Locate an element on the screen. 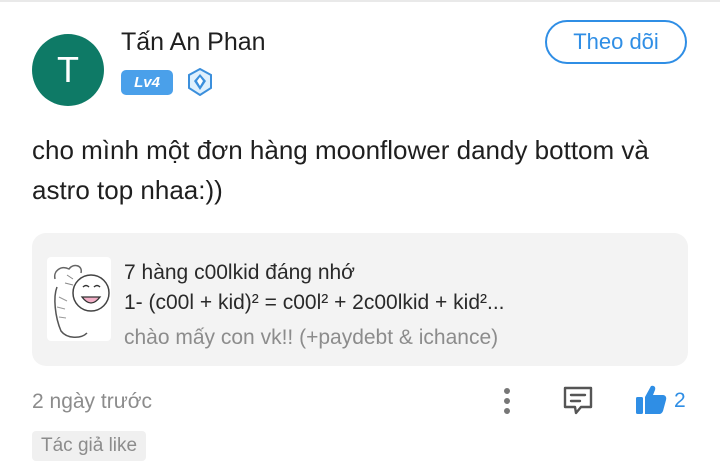 This screenshot has height=465, width=720. diamond-rank-icon is located at coordinates (200, 82).